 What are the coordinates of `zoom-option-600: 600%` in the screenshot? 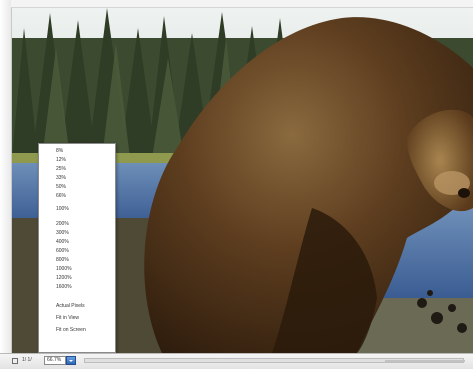 It's located at (77, 251).